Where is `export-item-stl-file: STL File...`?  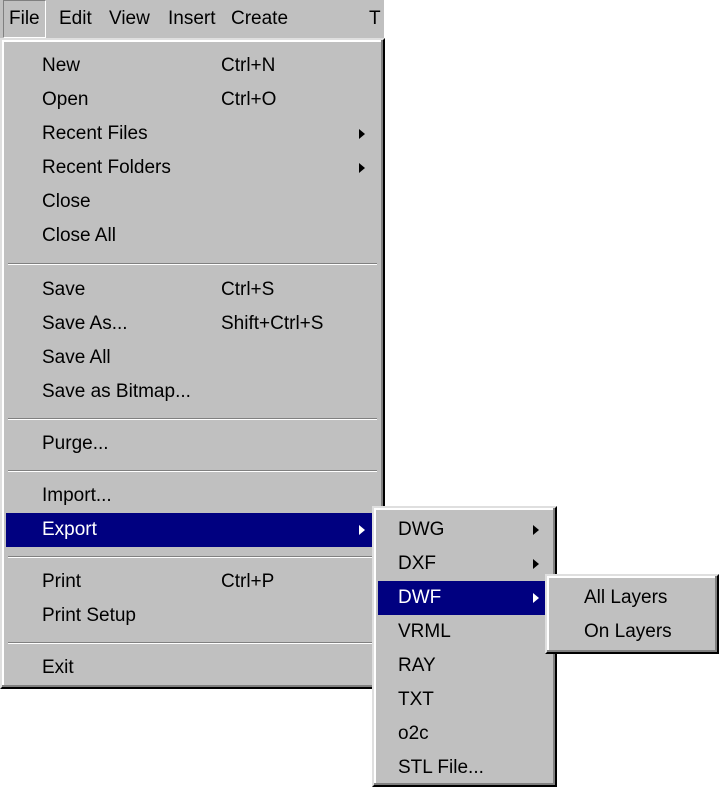 export-item-stl-file: STL File... is located at coordinates (464, 768).